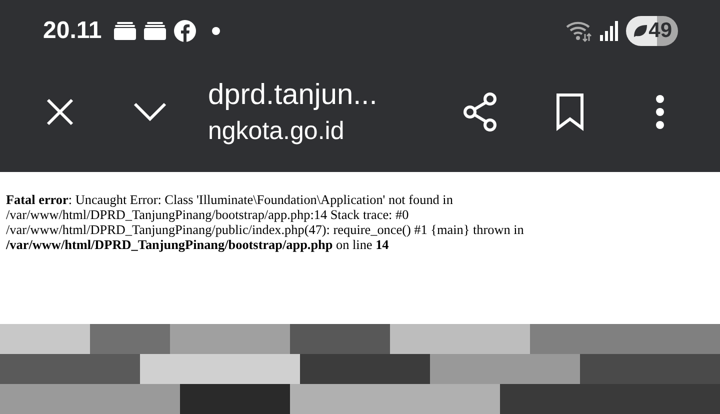  What do you see at coordinates (660, 112) in the screenshot?
I see `more-icon` at bounding box center [660, 112].